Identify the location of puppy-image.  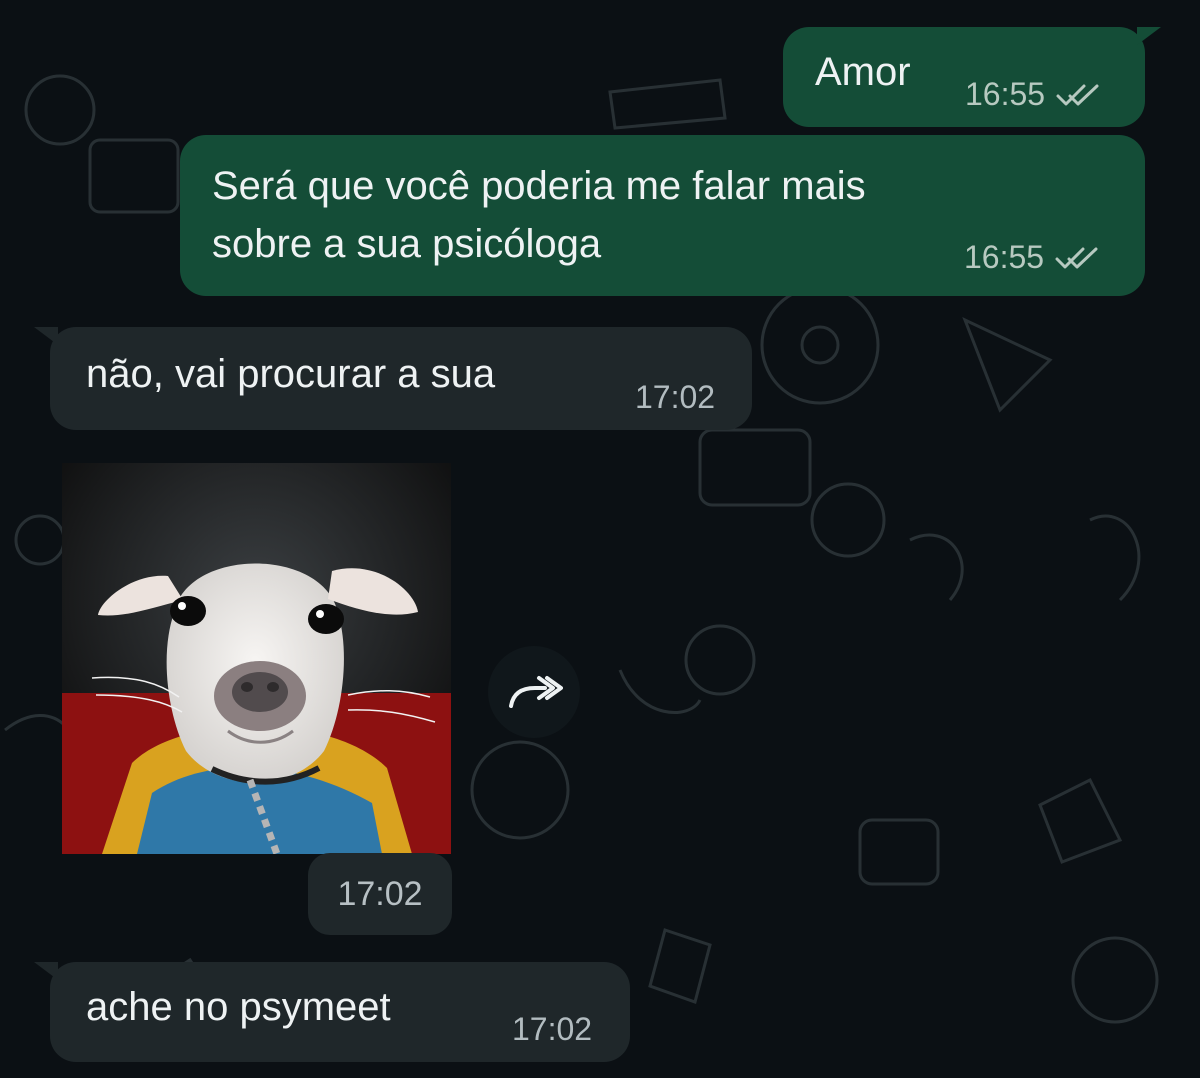
(256, 658).